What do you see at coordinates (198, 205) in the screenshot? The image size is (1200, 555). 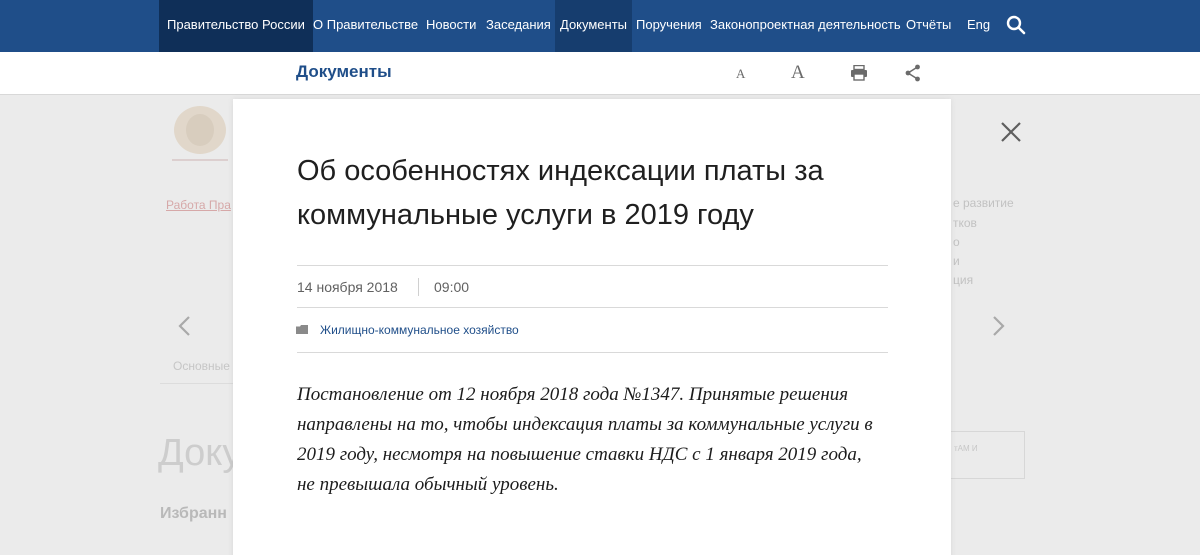 I see `bg-link-work: Работа Пра` at bounding box center [198, 205].